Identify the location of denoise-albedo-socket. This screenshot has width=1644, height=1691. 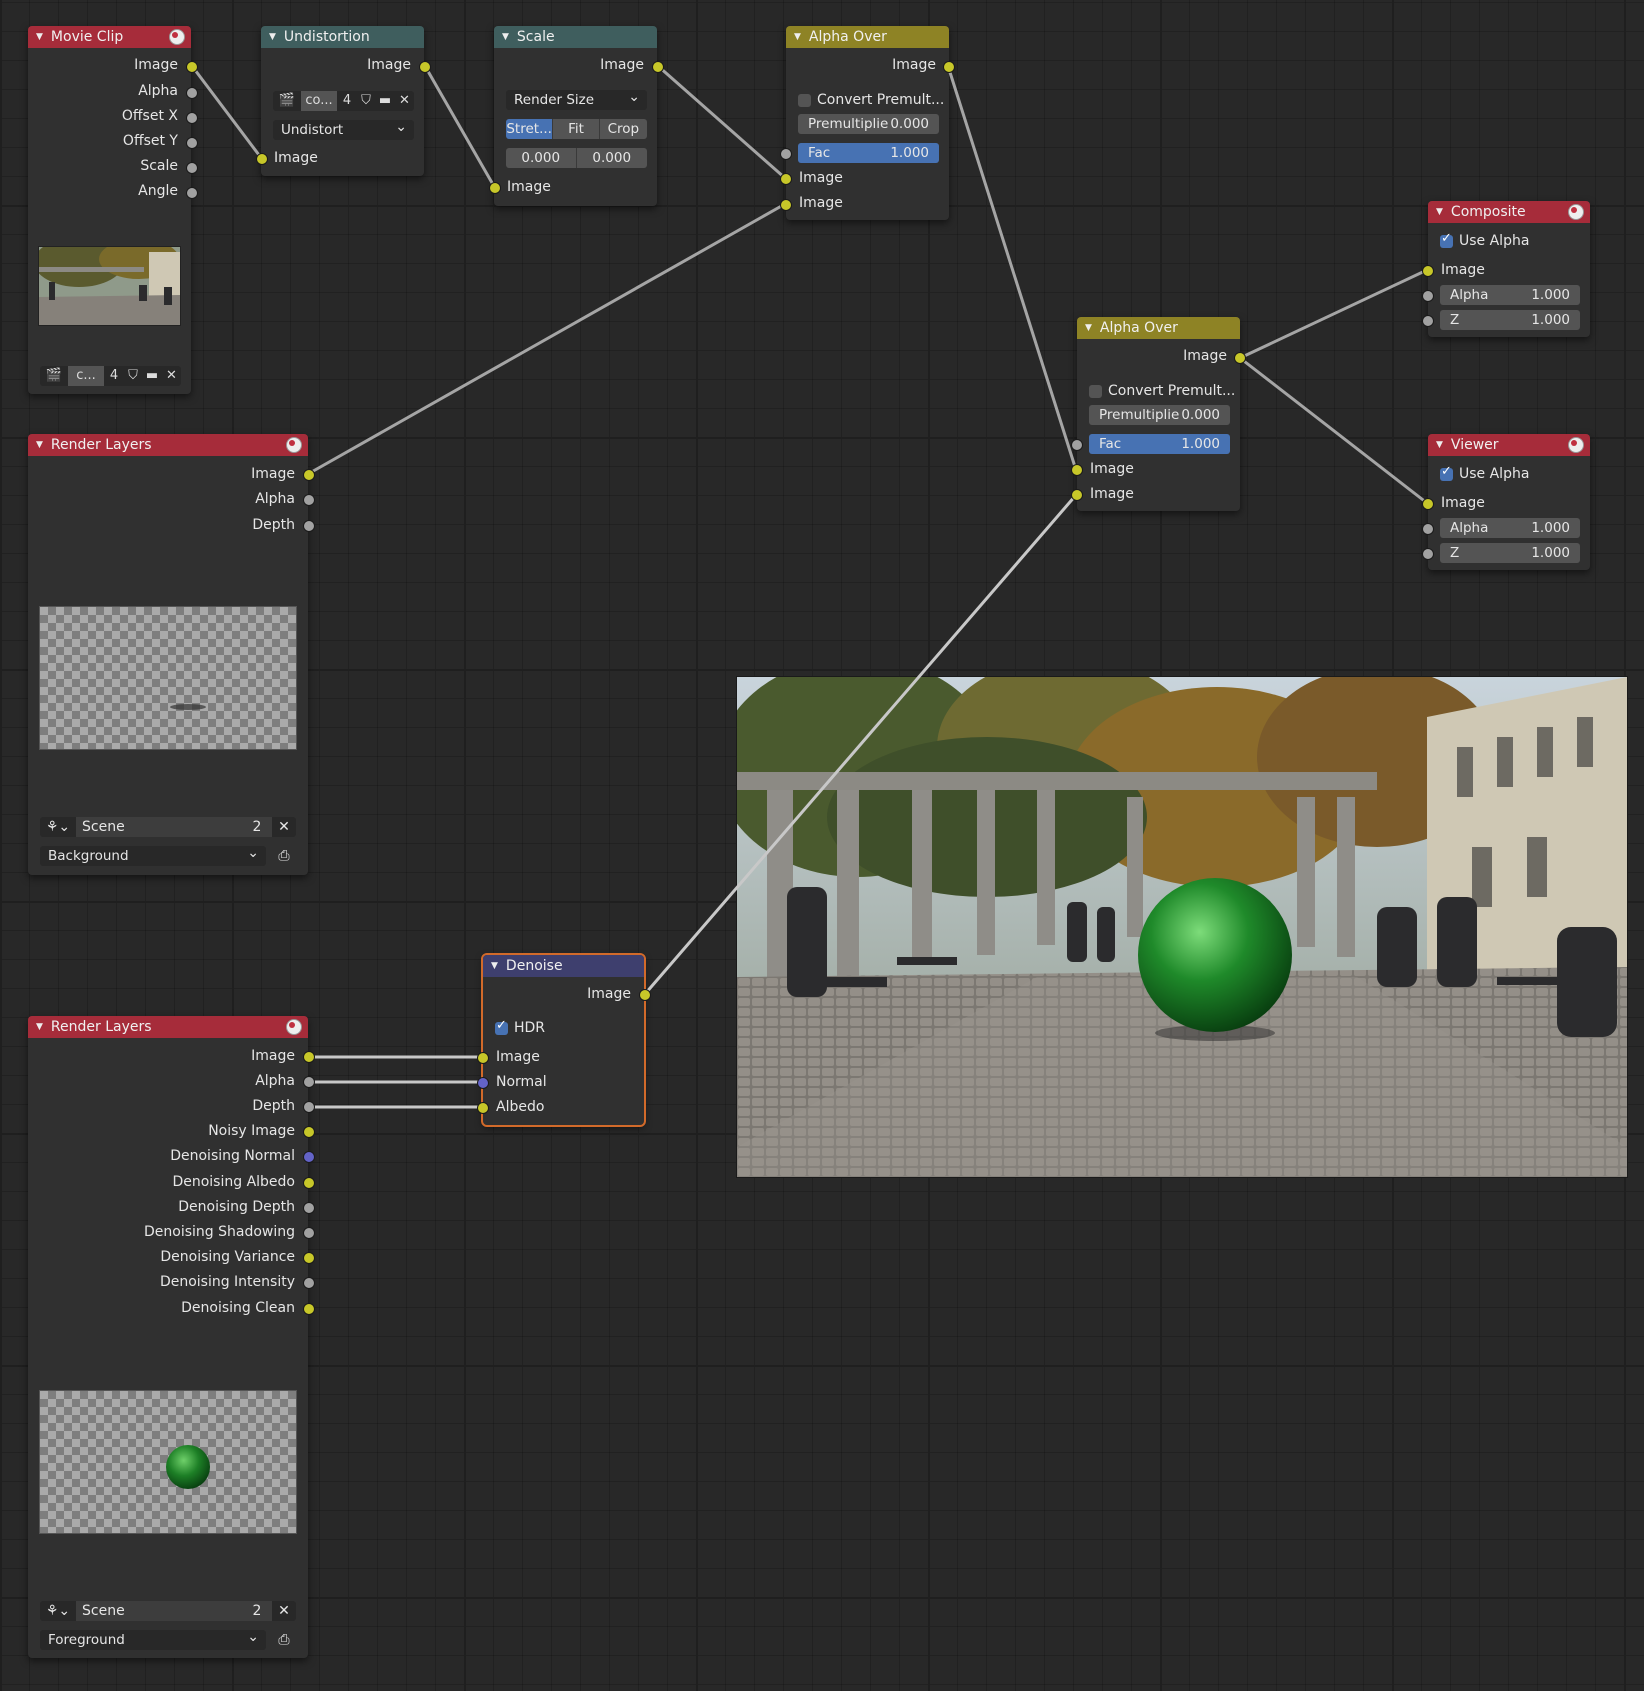
(483, 1108).